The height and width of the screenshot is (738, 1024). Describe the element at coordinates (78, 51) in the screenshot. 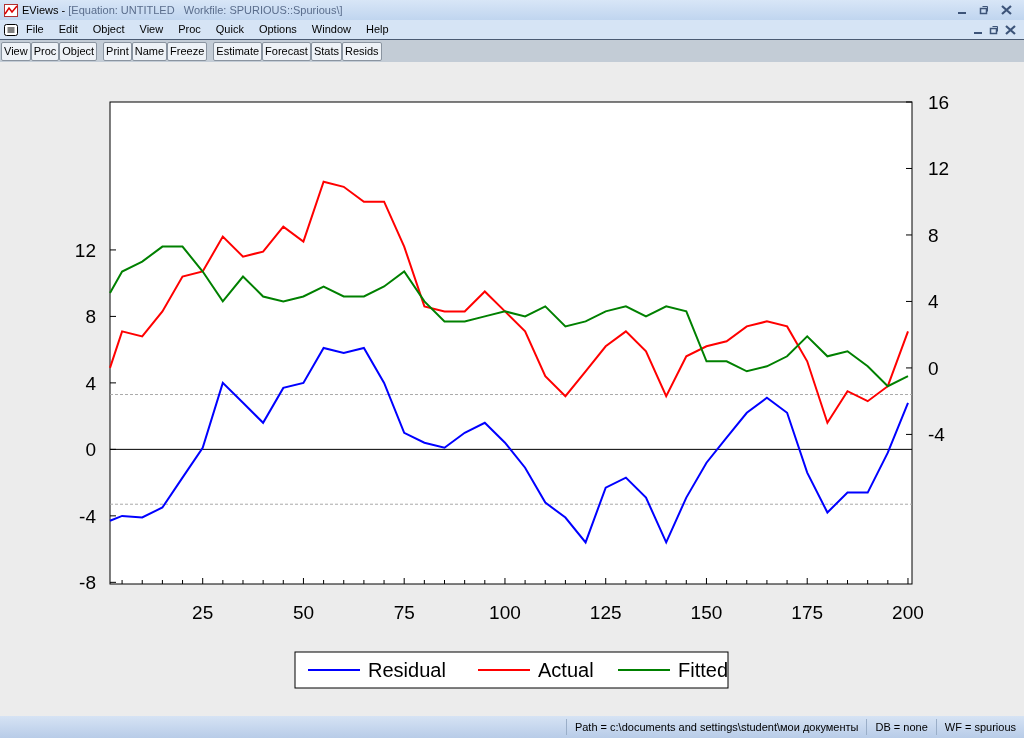

I see `toolbar-button: Object` at that location.